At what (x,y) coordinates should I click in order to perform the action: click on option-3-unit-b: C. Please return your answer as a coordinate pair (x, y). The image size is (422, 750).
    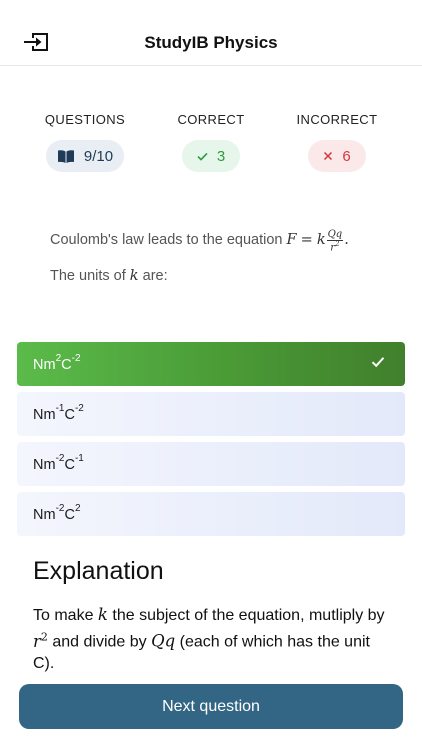
    Looking at the image, I should click on (69, 464).